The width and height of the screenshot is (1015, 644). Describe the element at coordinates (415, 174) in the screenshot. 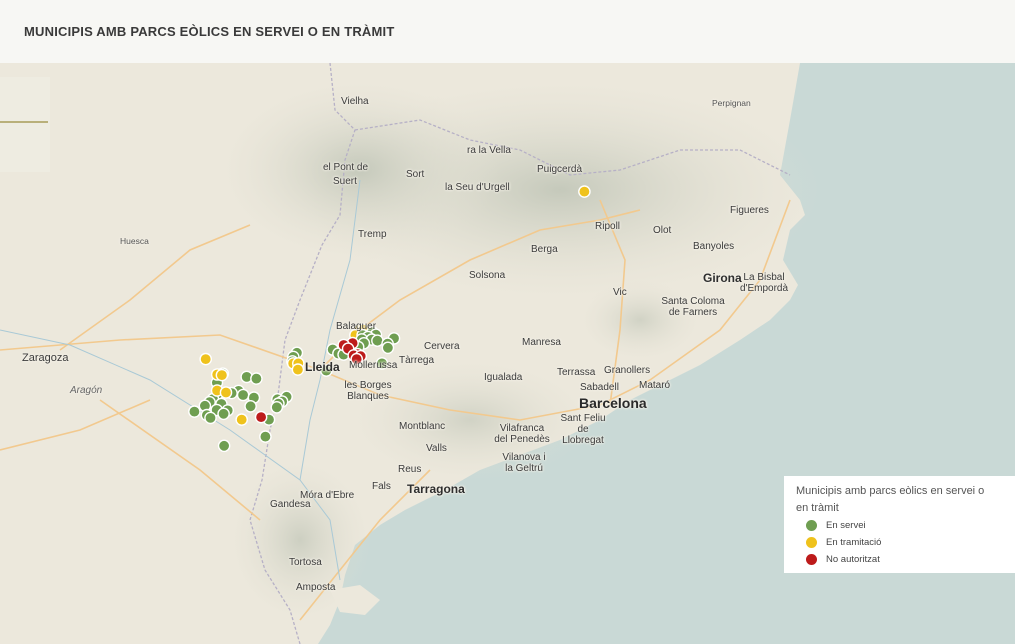

I see `place-label-sort: Sort` at that location.